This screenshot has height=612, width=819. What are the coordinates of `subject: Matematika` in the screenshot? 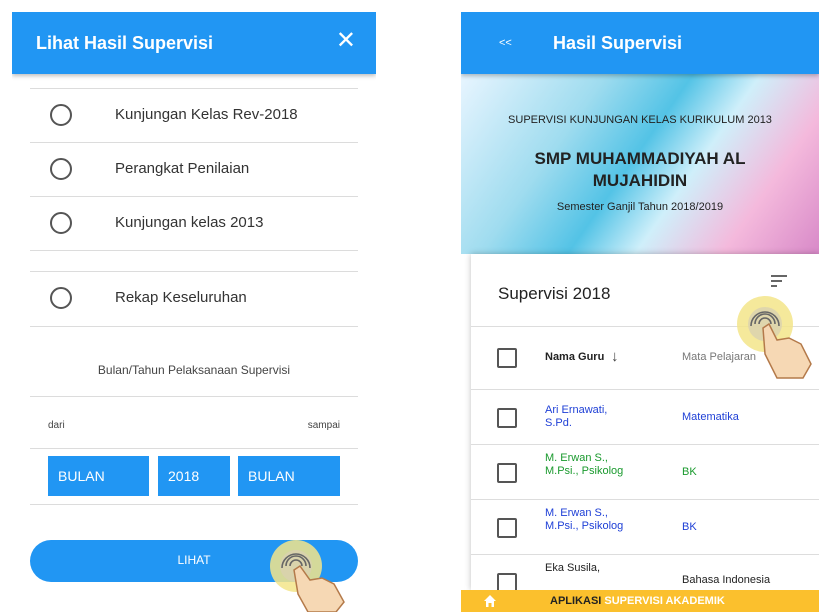 It's located at (710, 417).